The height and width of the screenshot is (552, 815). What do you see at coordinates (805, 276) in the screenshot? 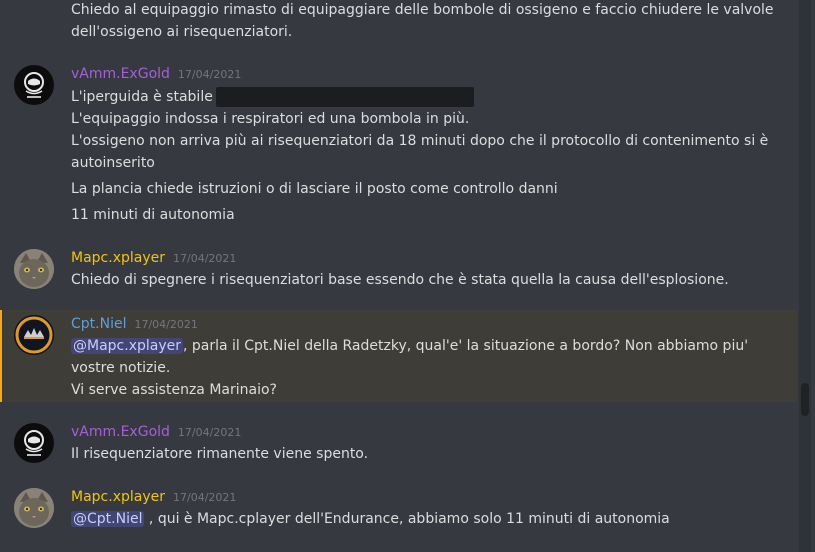
I see `scrollbar-track` at bounding box center [805, 276].